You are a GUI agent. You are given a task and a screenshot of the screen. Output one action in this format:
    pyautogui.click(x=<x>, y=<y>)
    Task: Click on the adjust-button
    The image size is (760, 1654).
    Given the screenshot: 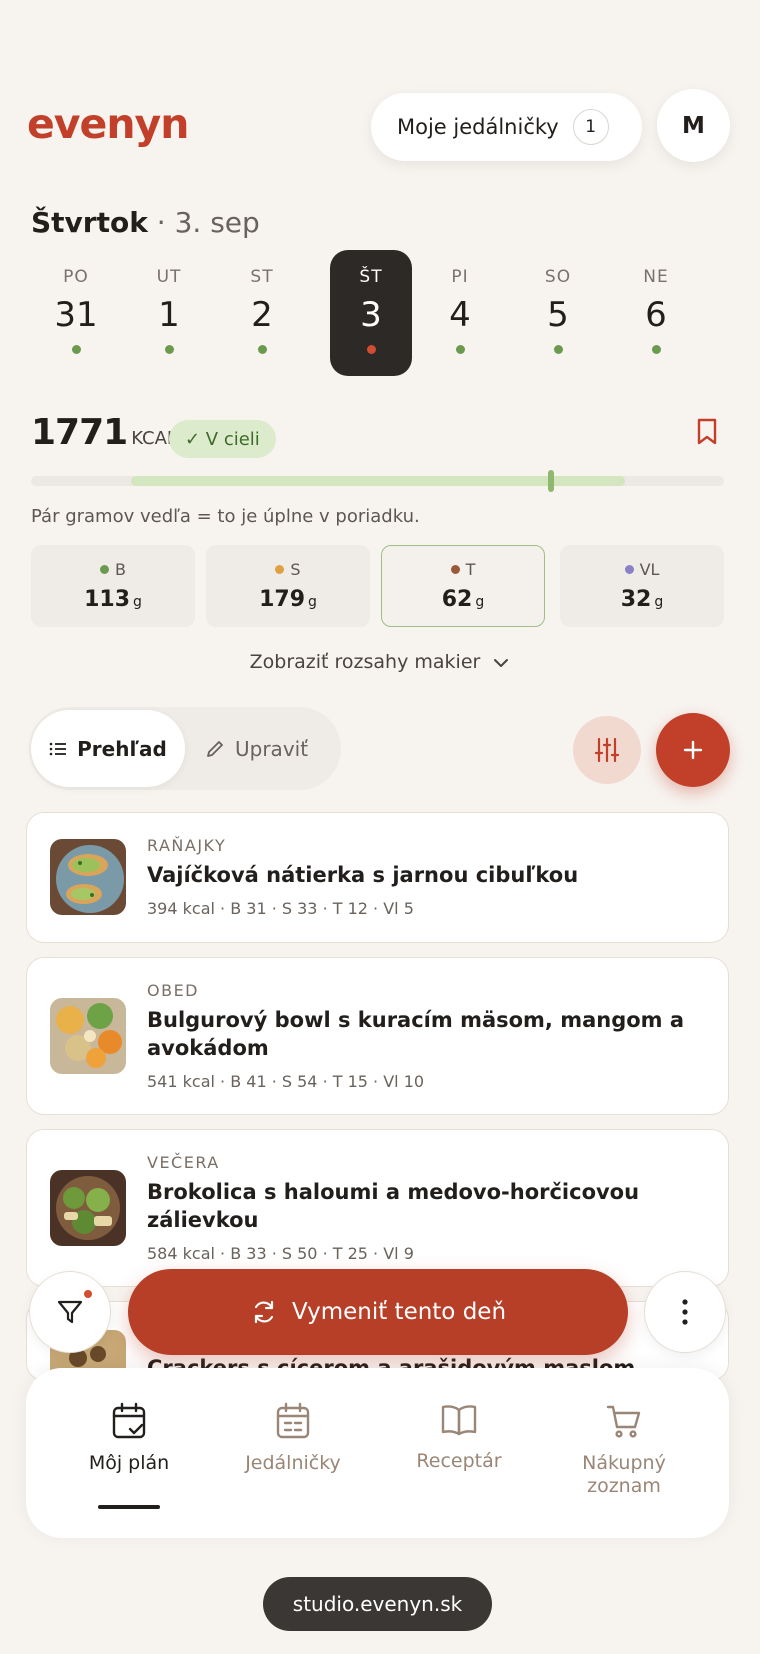 What is the action you would take?
    pyautogui.click(x=607, y=750)
    